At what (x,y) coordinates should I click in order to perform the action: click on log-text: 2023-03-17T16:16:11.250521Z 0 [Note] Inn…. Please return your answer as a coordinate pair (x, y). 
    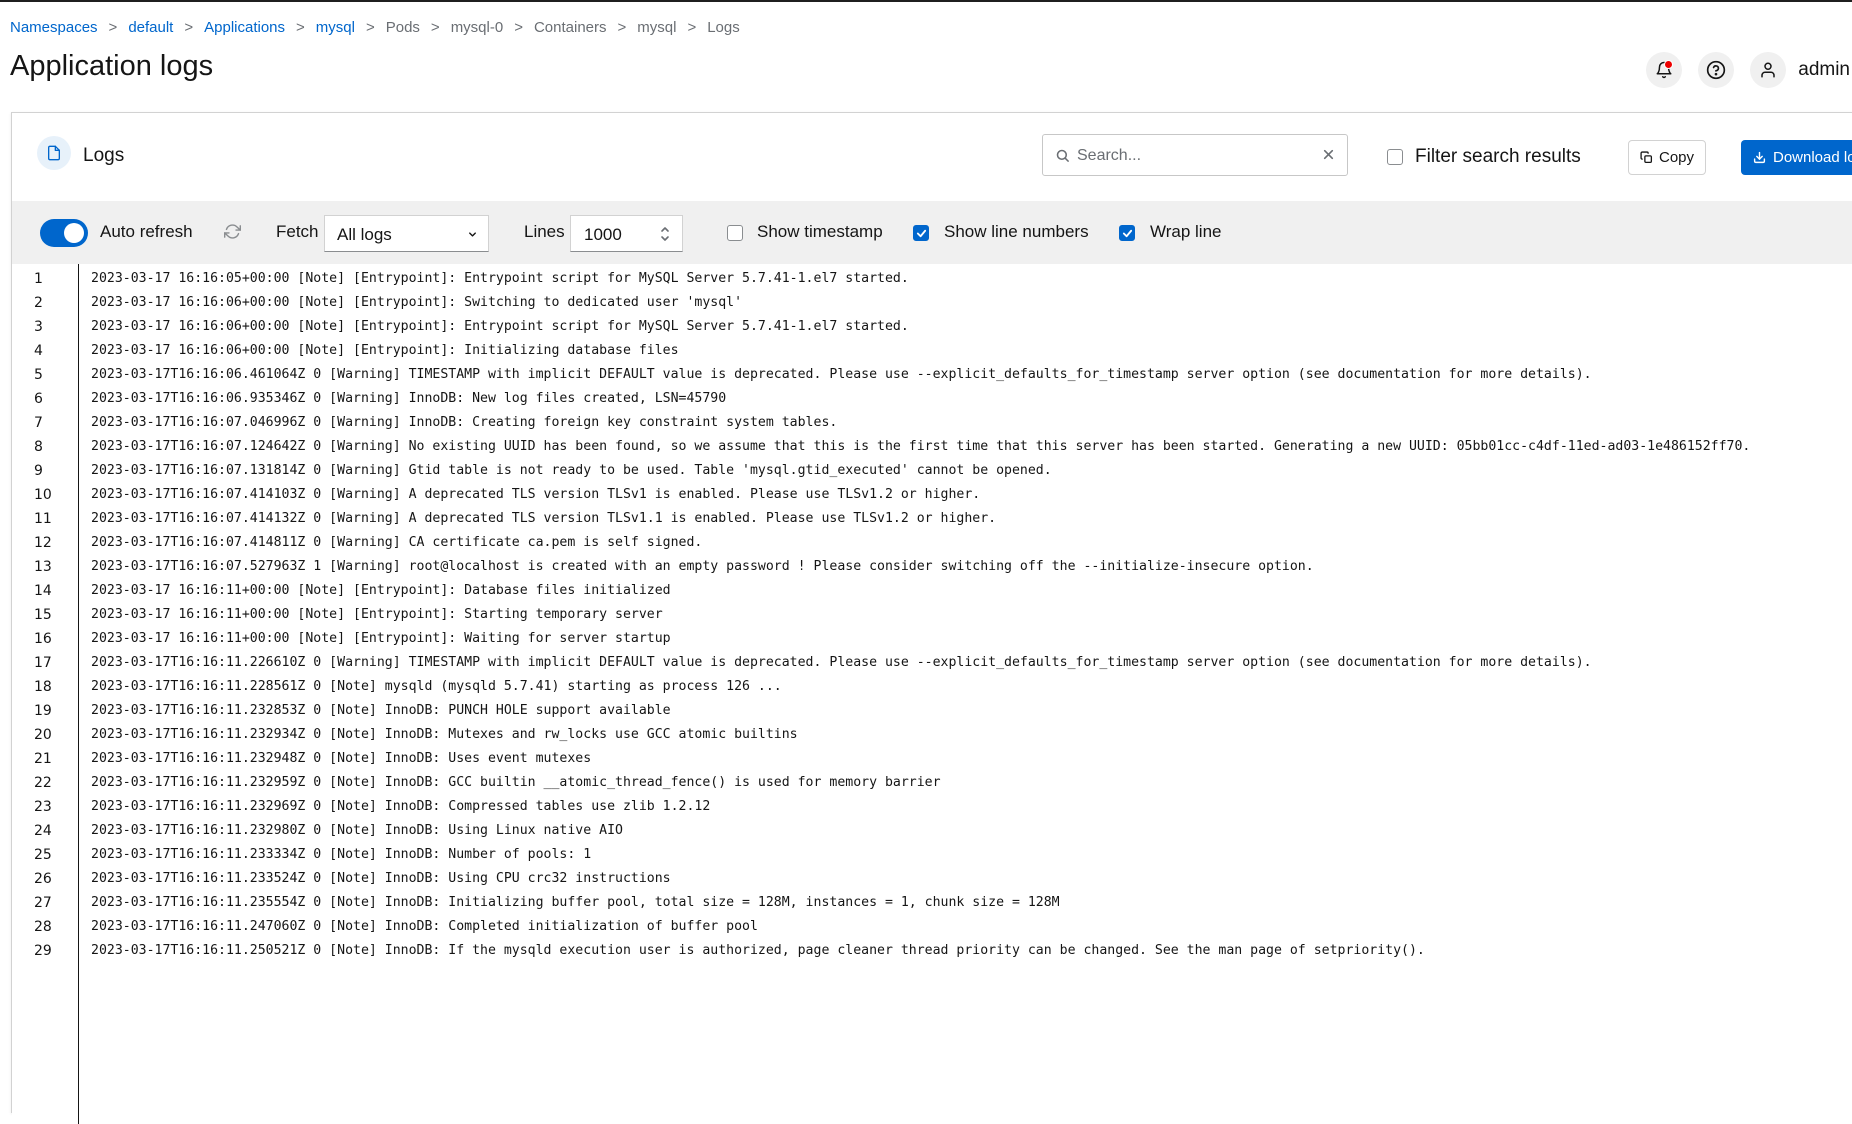
    Looking at the image, I should click on (758, 950).